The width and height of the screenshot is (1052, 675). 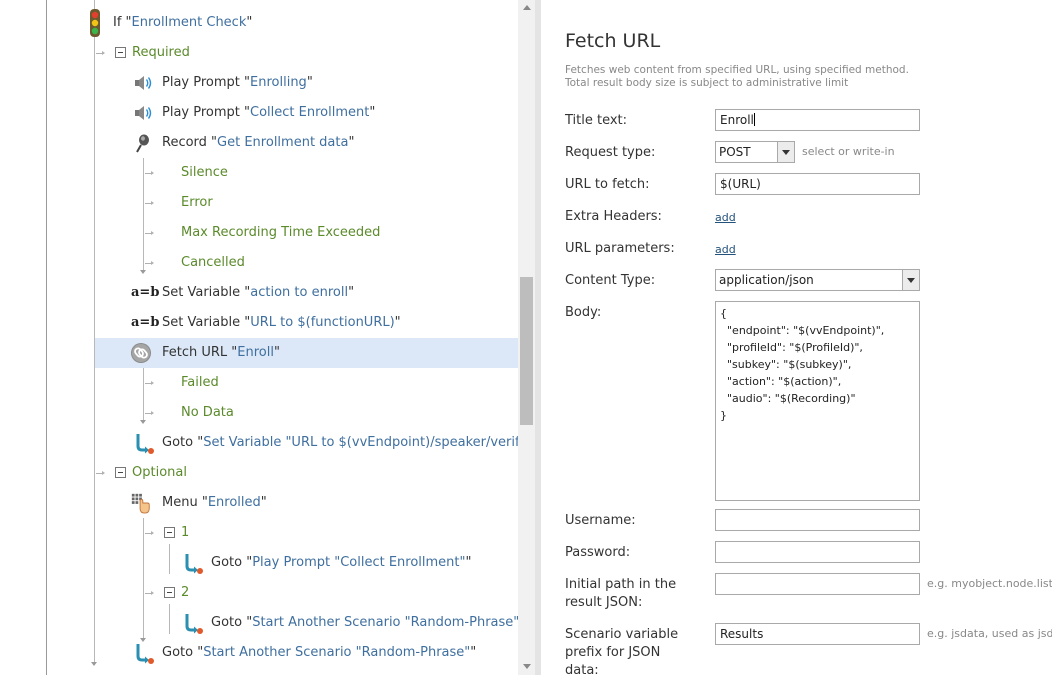 What do you see at coordinates (213, 263) in the screenshot?
I see `tree-branch-cancelled: Cancelled` at bounding box center [213, 263].